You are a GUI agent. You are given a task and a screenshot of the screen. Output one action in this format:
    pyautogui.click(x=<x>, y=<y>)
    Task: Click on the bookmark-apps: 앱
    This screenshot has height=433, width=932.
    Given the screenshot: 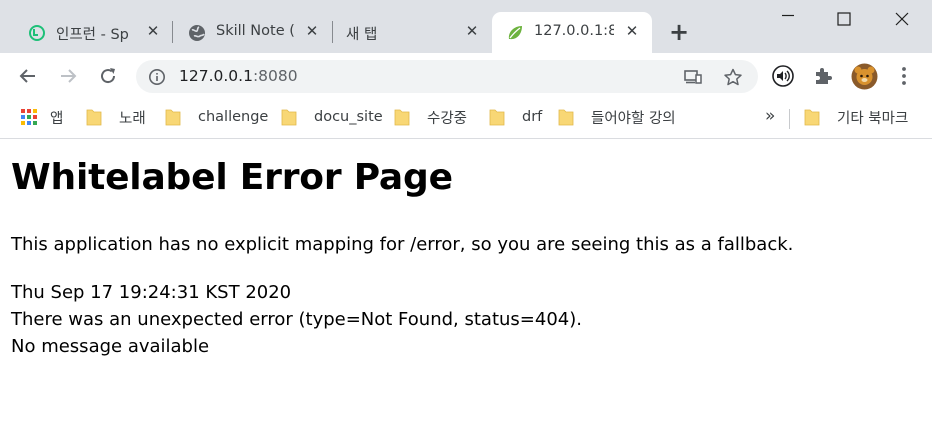 What is the action you would take?
    pyautogui.click(x=42, y=117)
    